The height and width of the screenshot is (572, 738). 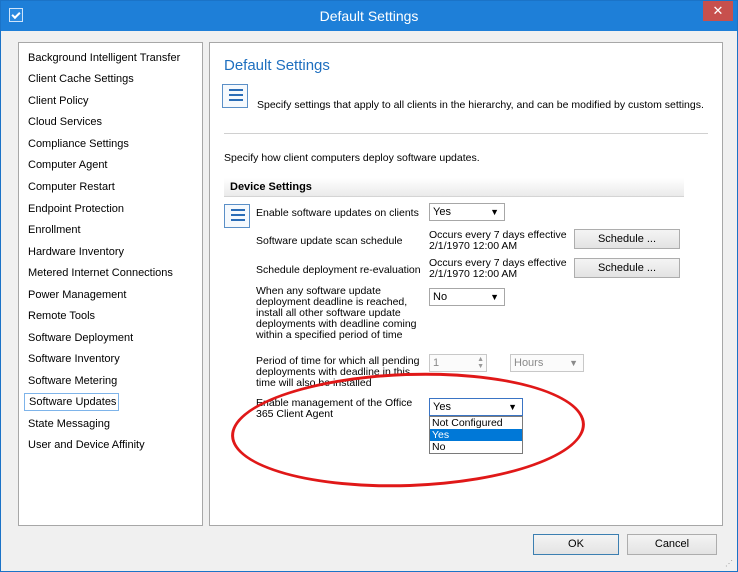 What do you see at coordinates (329, 241) in the screenshot?
I see `scan-schedule-label: Software update scan schedule` at bounding box center [329, 241].